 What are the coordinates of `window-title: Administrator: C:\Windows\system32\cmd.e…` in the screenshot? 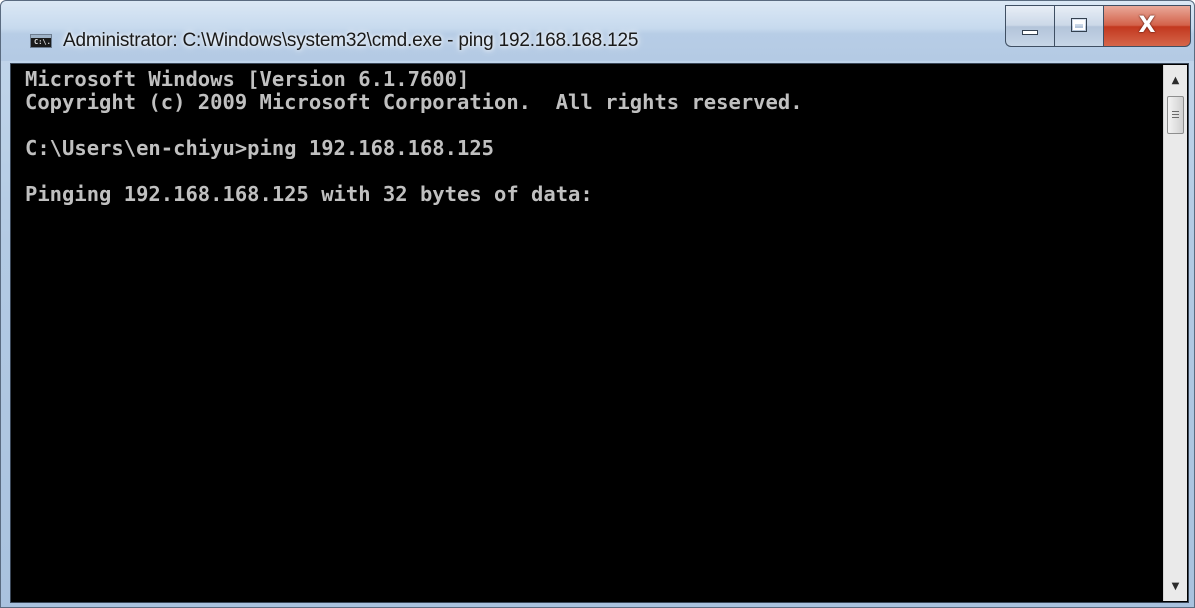 It's located at (351, 40).